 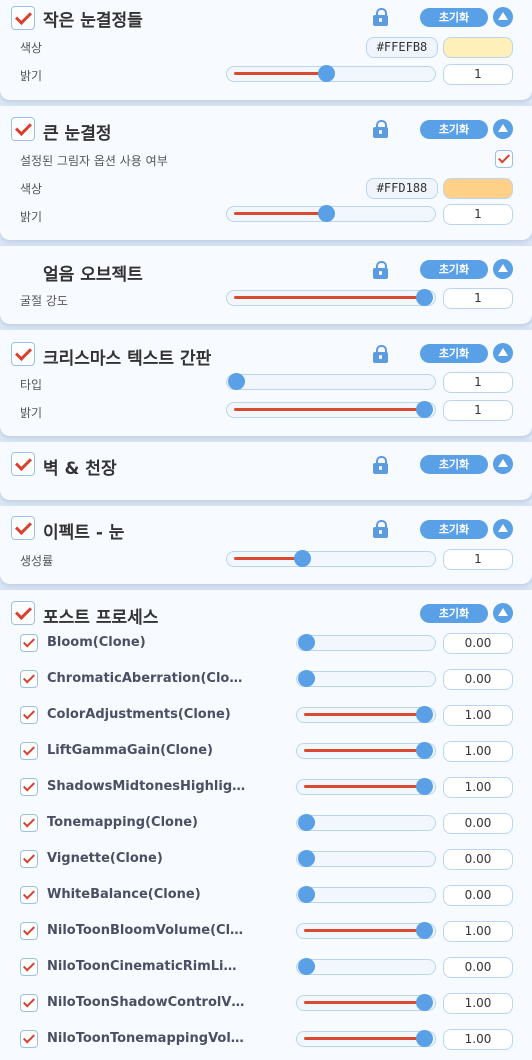 I want to click on color-hex-field: #FFEFB8, so click(x=402, y=47).